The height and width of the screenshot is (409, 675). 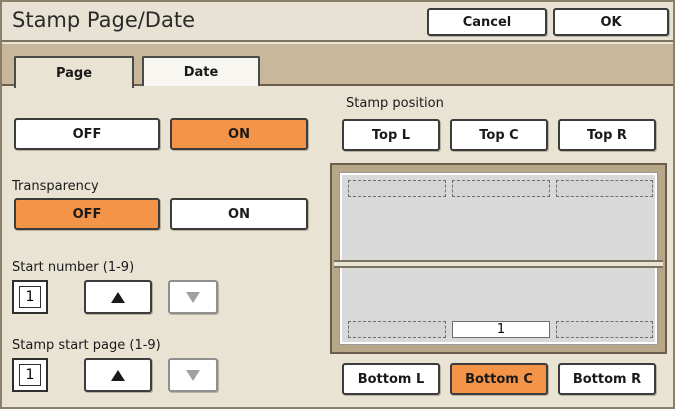 What do you see at coordinates (501, 188) in the screenshot?
I see `slot-top-c` at bounding box center [501, 188].